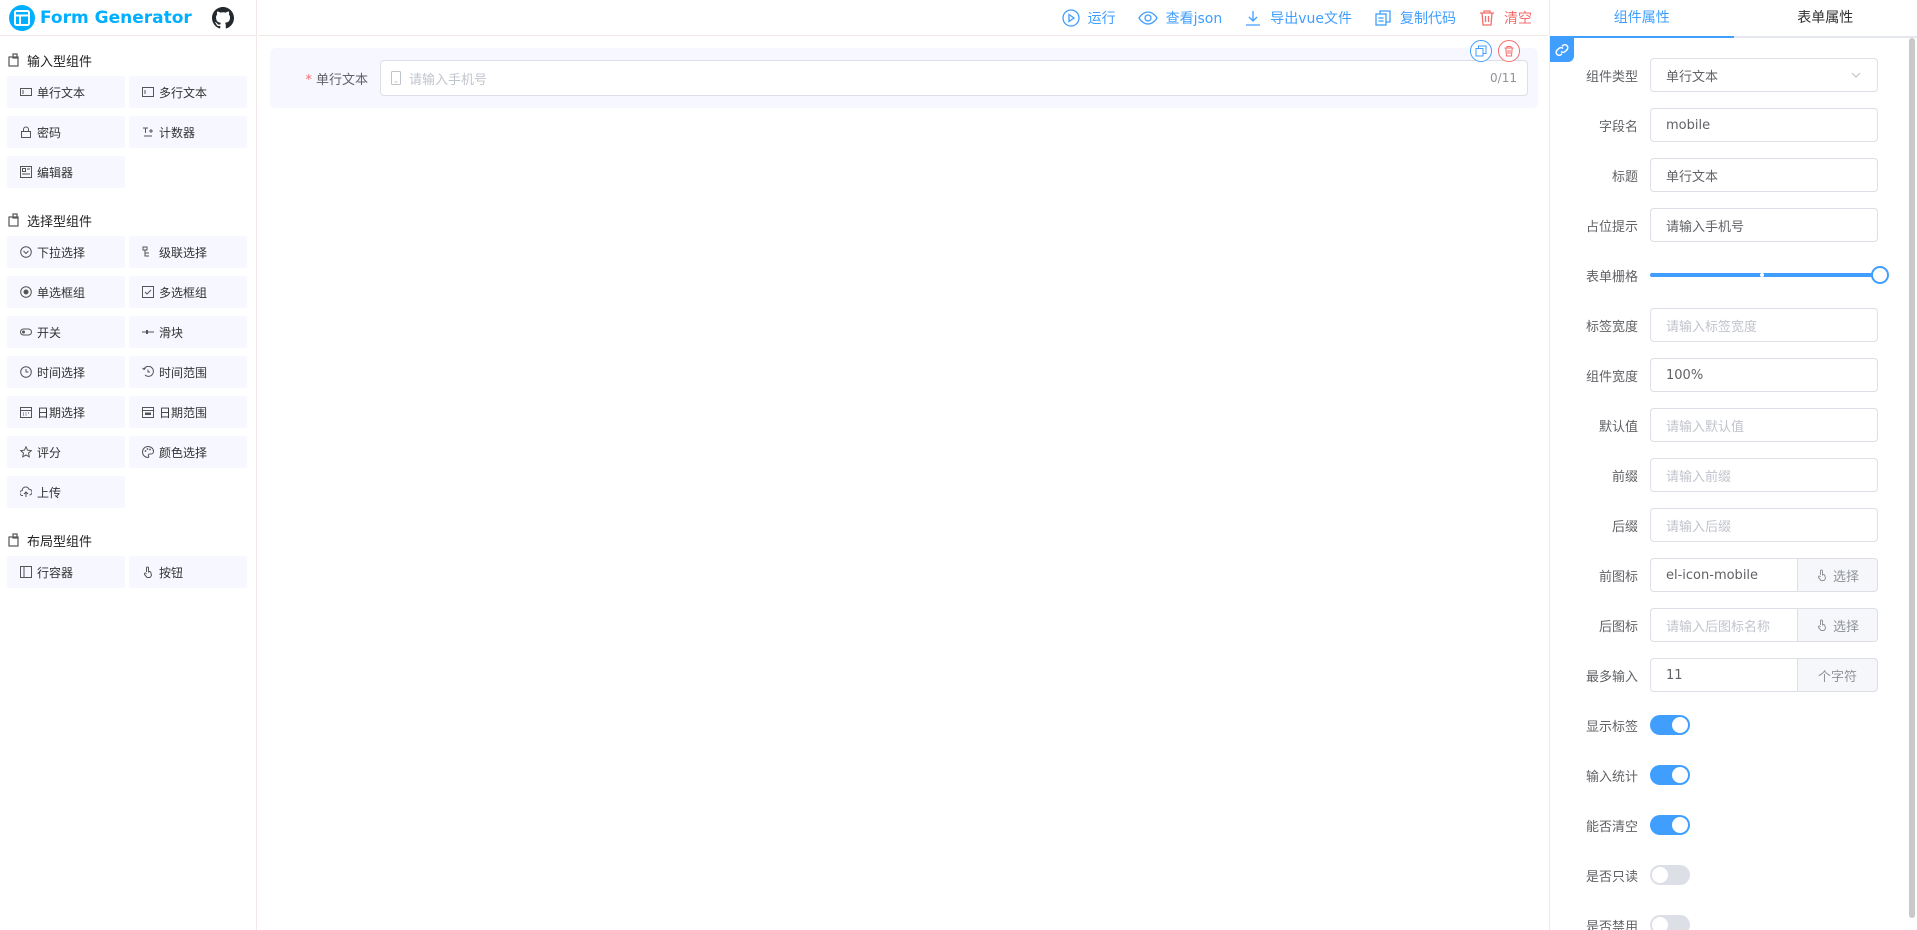  What do you see at coordinates (1764, 175) in the screenshot?
I see `title-input: 单行文本` at bounding box center [1764, 175].